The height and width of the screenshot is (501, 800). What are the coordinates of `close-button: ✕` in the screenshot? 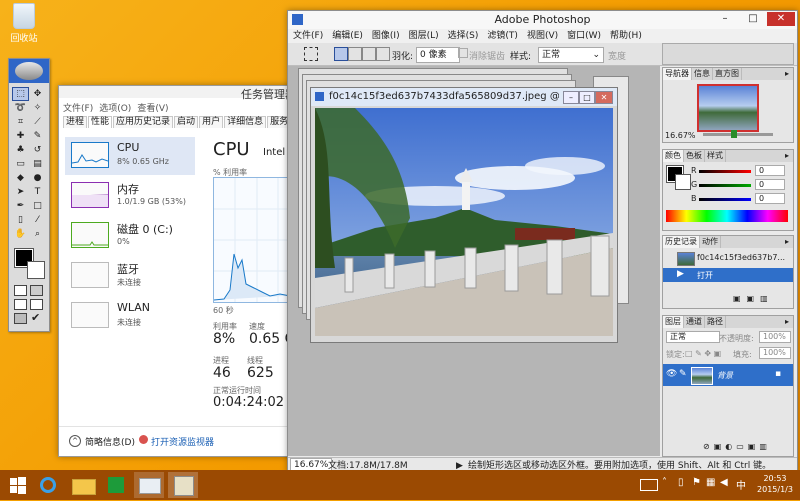 It's located at (781, 19).